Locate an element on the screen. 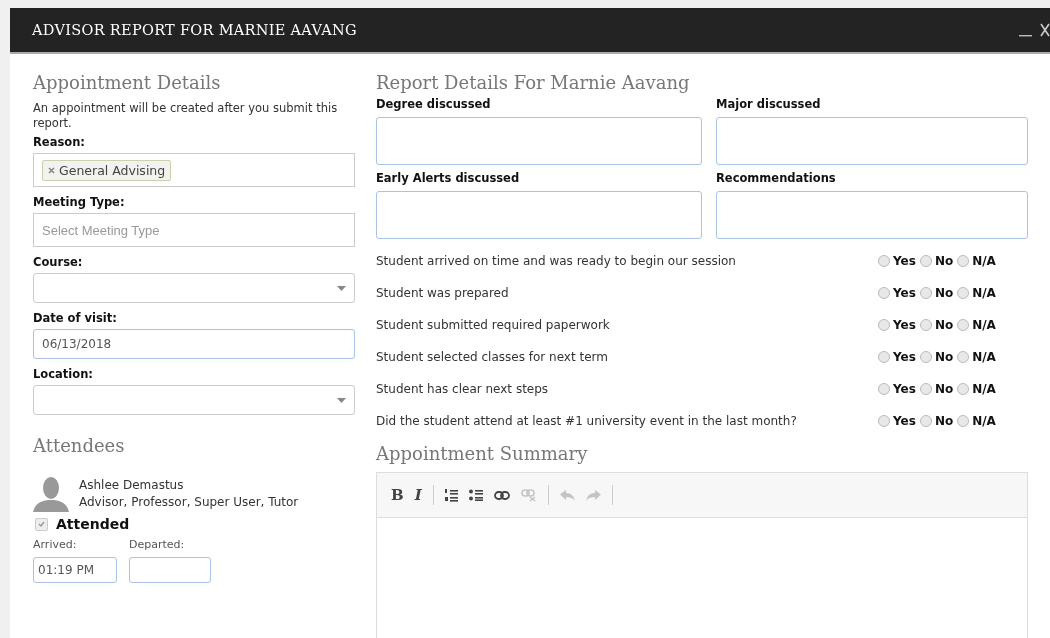 Image resolution: width=1050 pixels, height=638 pixels. question-text: Student arrived on time and was ready to begin our session is located at coordinates (556, 261).